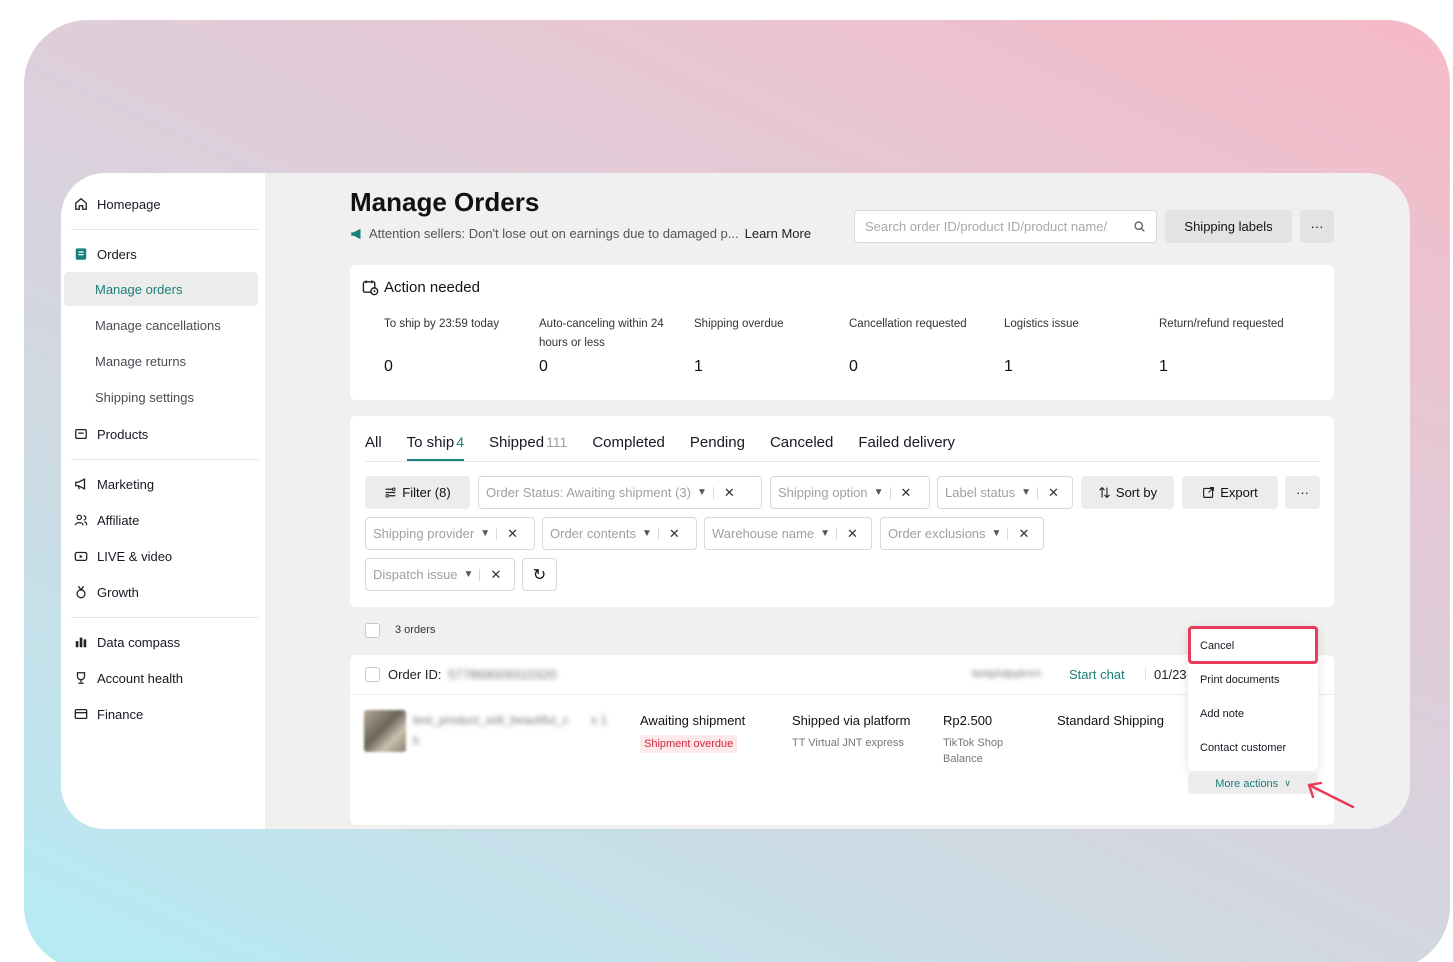 The width and height of the screenshot is (1453, 962). What do you see at coordinates (424, 533) in the screenshot?
I see `chip-label: Shipping provider` at bounding box center [424, 533].